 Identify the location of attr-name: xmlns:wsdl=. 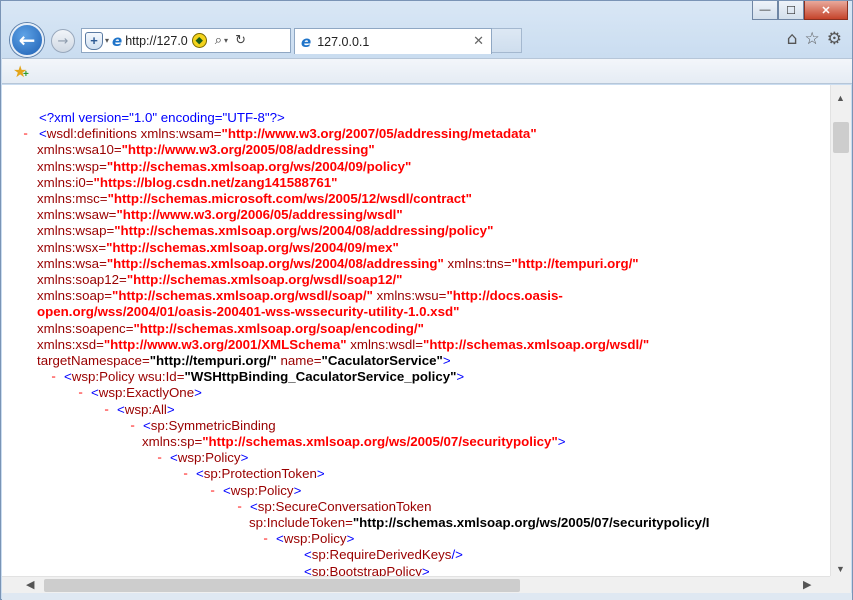
(385, 344).